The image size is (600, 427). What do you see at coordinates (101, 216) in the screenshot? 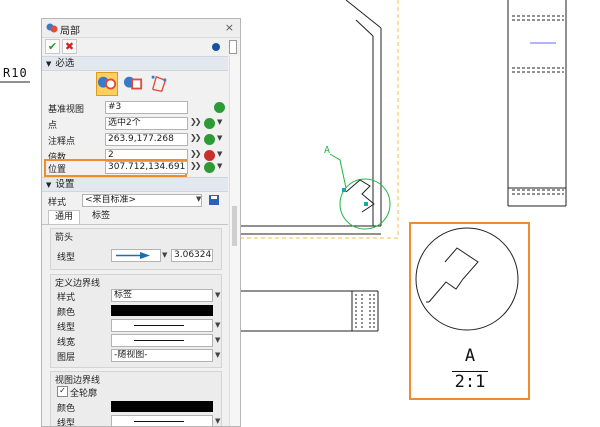
I see `tab-label: 标签` at bounding box center [101, 216].